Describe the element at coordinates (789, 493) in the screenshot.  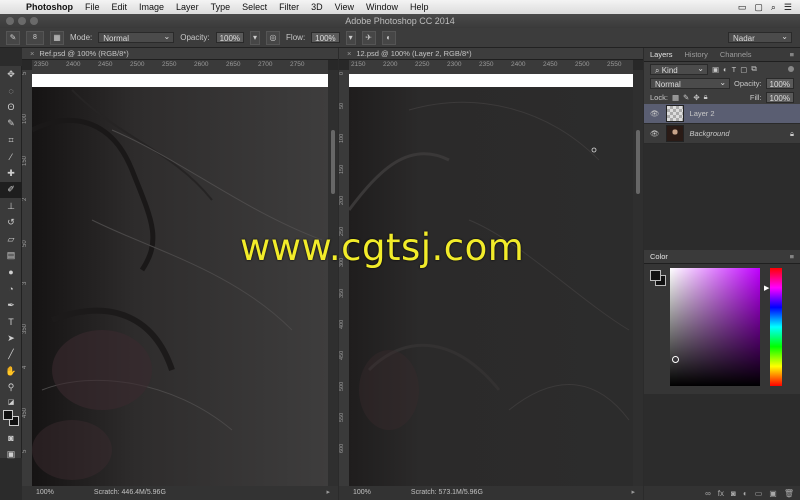
I see `delete-layer-icon: 🗑︎` at that location.